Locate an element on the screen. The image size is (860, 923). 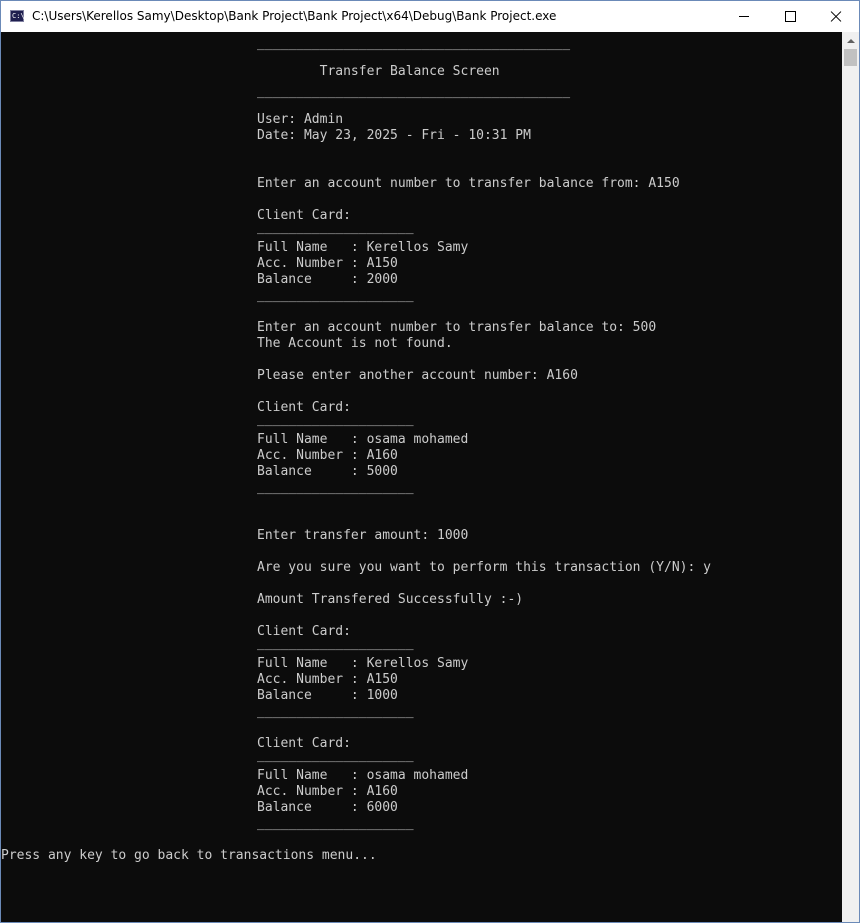
console-line: Enter transfer amount: 1000 is located at coordinates (363, 535).